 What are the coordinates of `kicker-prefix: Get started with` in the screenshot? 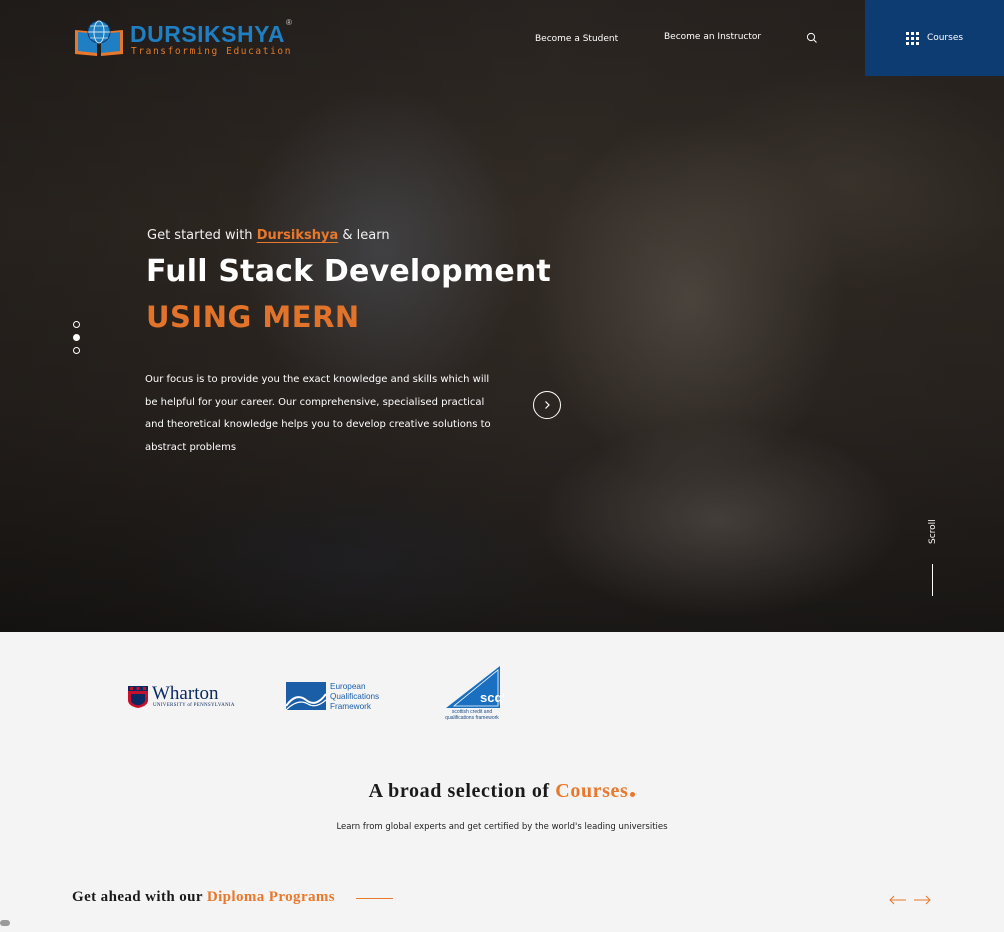 It's located at (200, 235).